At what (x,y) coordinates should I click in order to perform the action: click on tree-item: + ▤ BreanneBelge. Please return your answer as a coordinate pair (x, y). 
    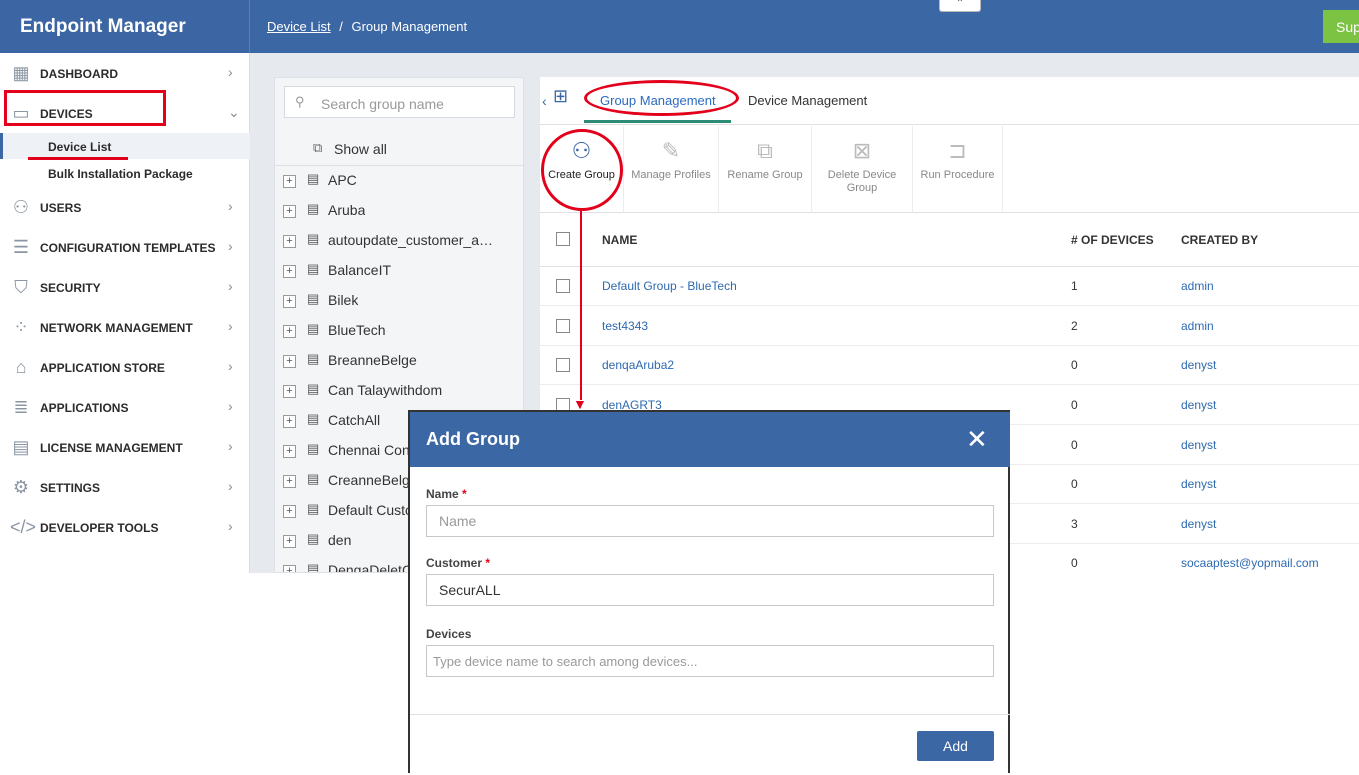
    Looking at the image, I should click on (399, 362).